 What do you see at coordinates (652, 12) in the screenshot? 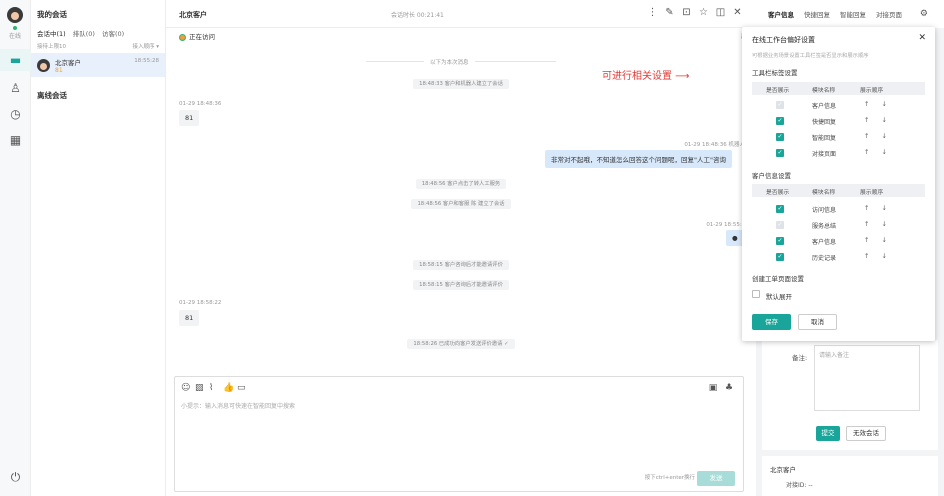
I see `more-icon: ⋮` at bounding box center [652, 12].